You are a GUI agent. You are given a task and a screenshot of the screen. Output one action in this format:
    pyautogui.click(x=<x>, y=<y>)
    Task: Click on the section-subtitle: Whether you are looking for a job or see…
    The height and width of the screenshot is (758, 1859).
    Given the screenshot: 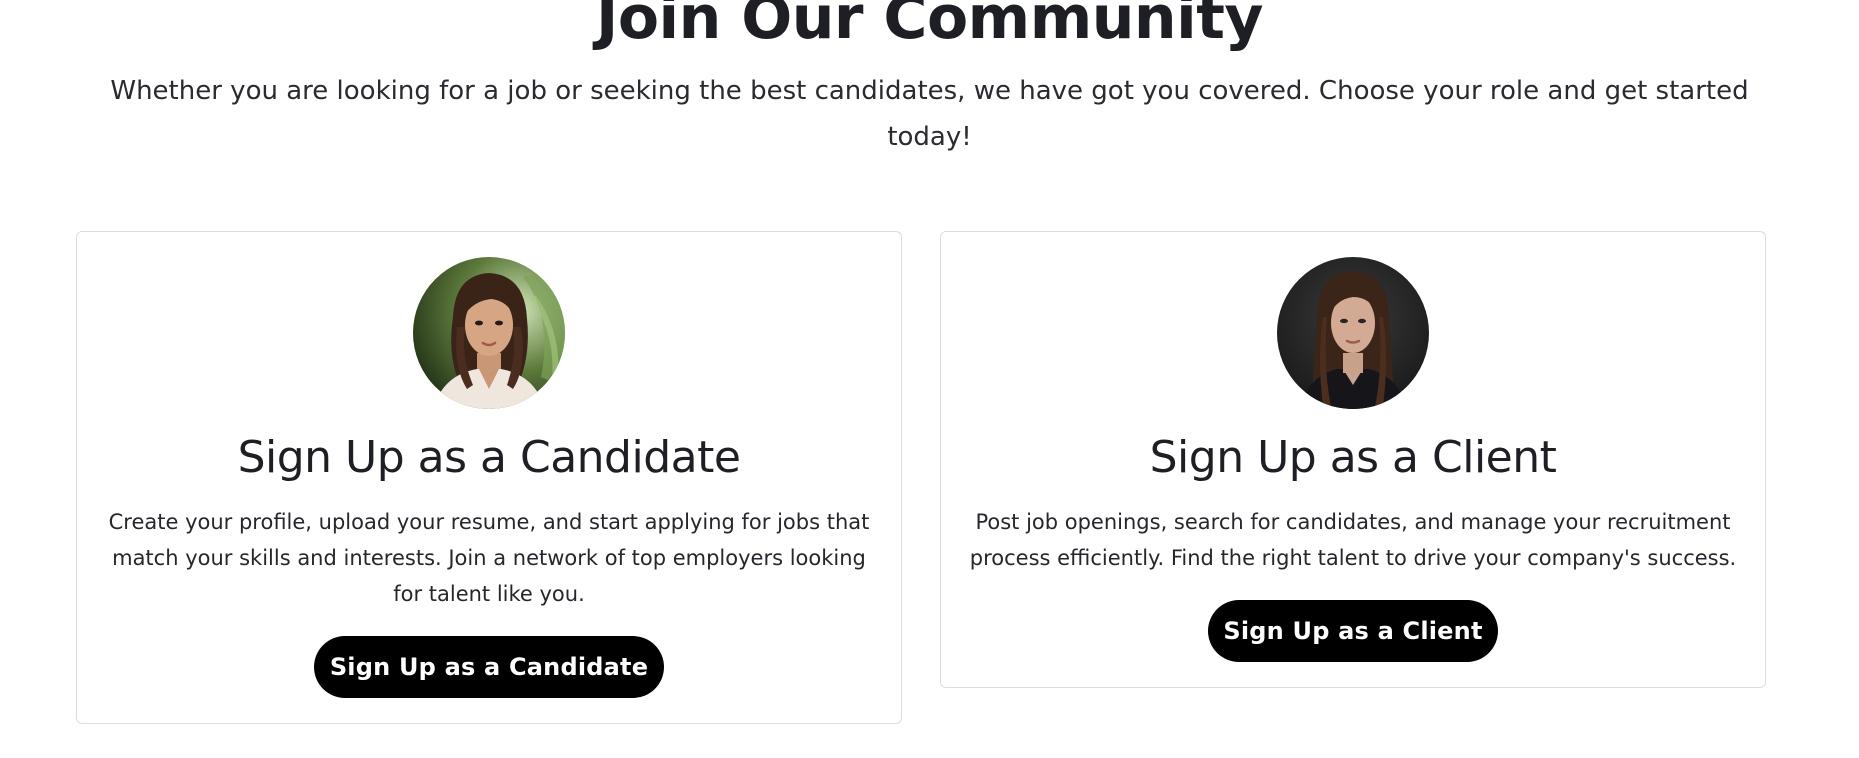 What is the action you would take?
    pyautogui.click(x=929, y=114)
    